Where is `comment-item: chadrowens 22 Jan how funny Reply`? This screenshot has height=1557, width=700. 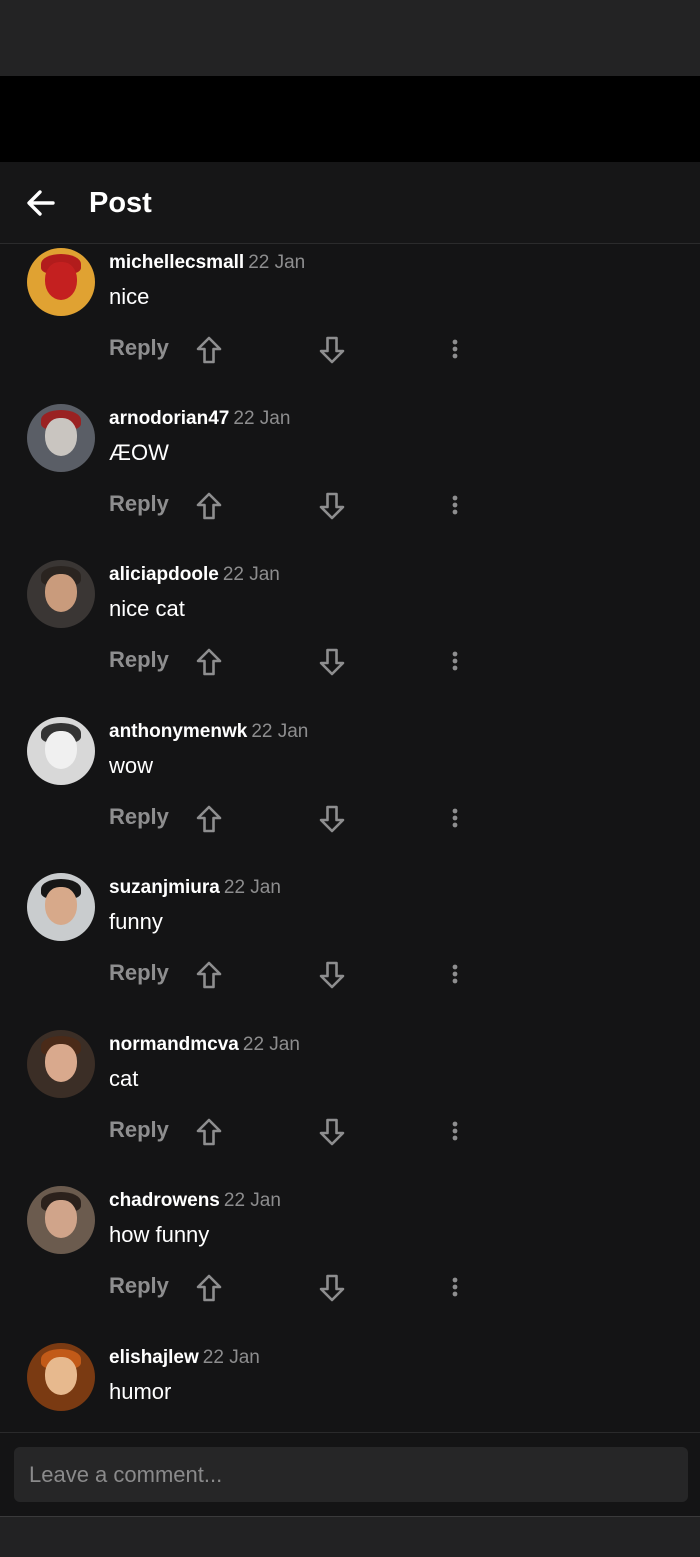
comment-item: chadrowens 22 Jan how funny Reply is located at coordinates (350, 1260).